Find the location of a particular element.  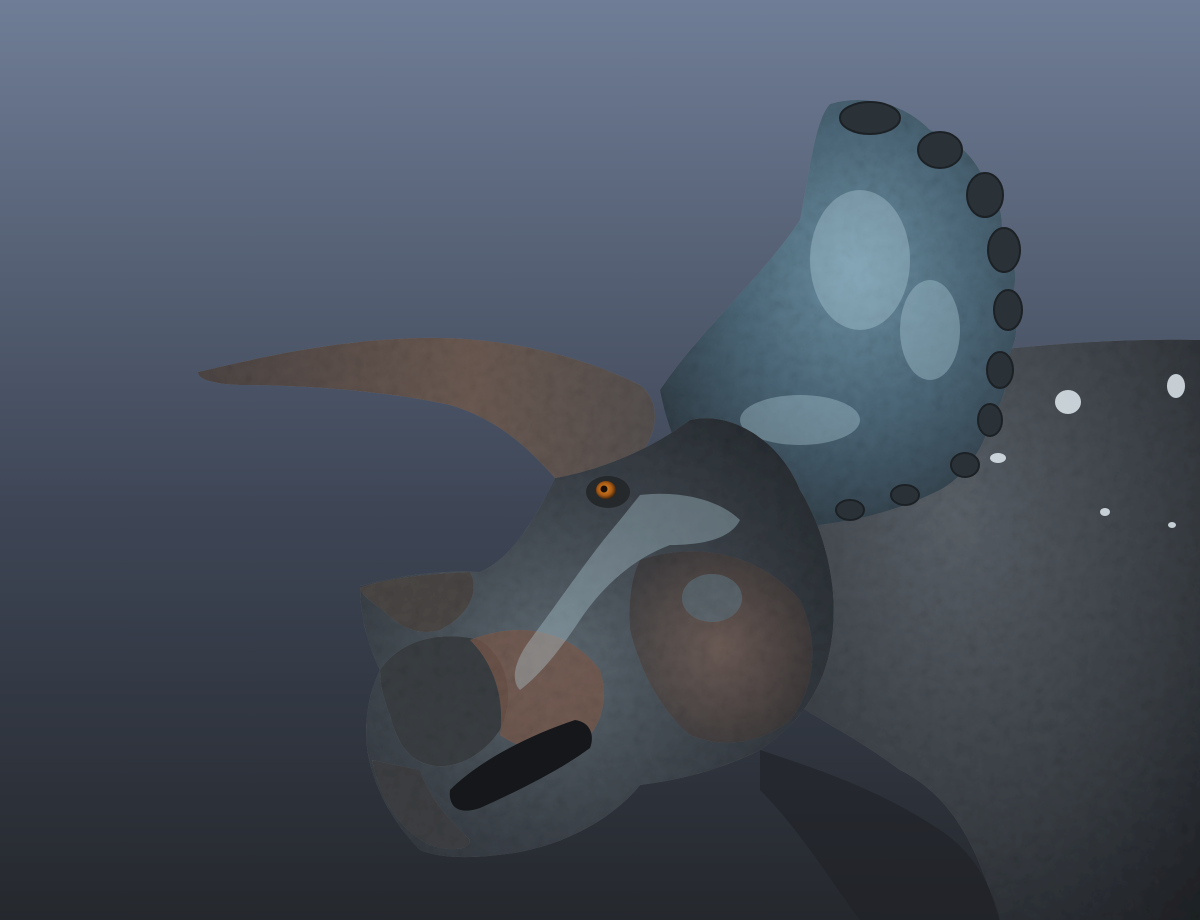

cheek-bump is located at coordinates (712, 598).